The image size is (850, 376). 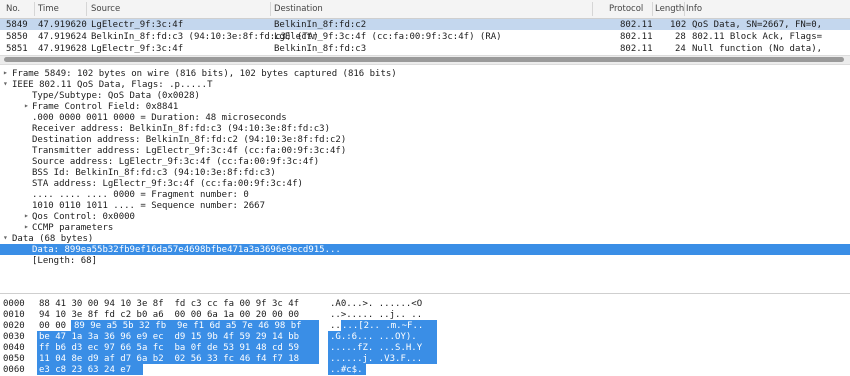 What do you see at coordinates (14, 326) in the screenshot?
I see `byte-offset: 0020` at bounding box center [14, 326].